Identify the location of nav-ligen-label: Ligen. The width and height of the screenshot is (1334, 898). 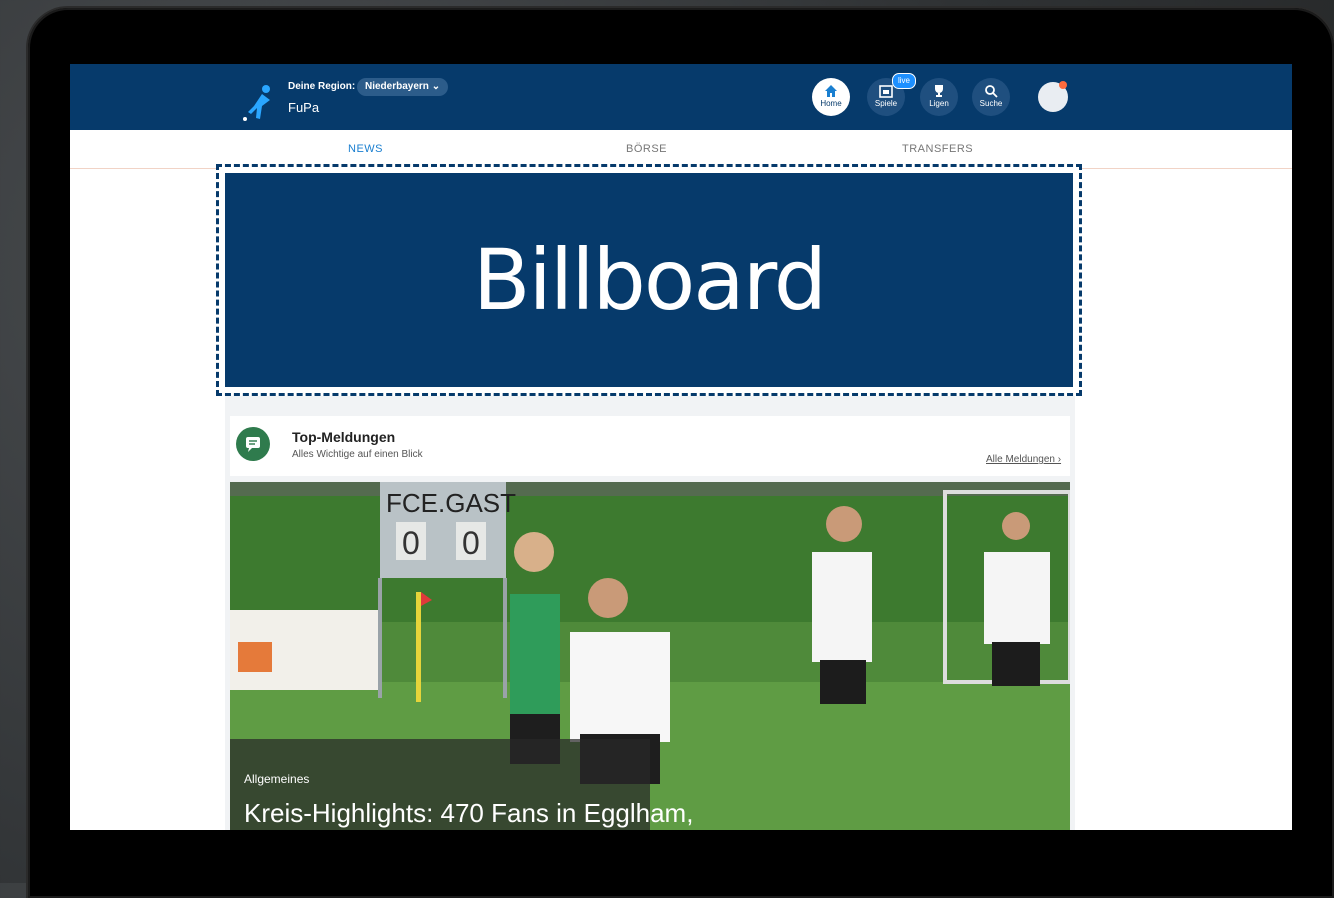
(939, 103).